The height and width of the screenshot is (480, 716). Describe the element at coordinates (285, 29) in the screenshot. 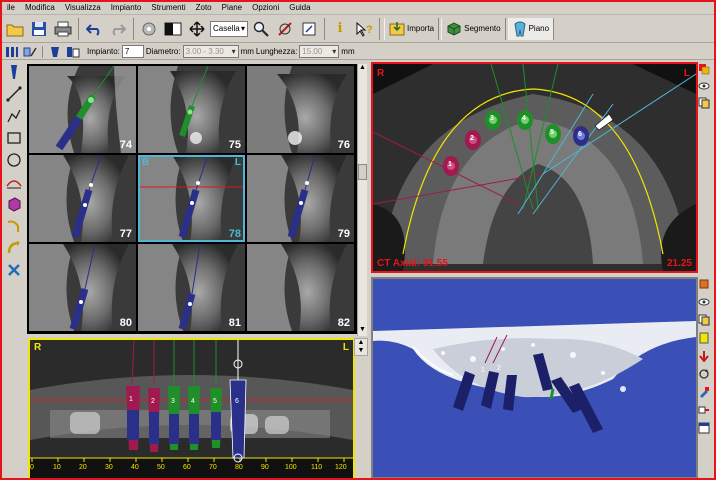

I see `measure-icon` at that location.